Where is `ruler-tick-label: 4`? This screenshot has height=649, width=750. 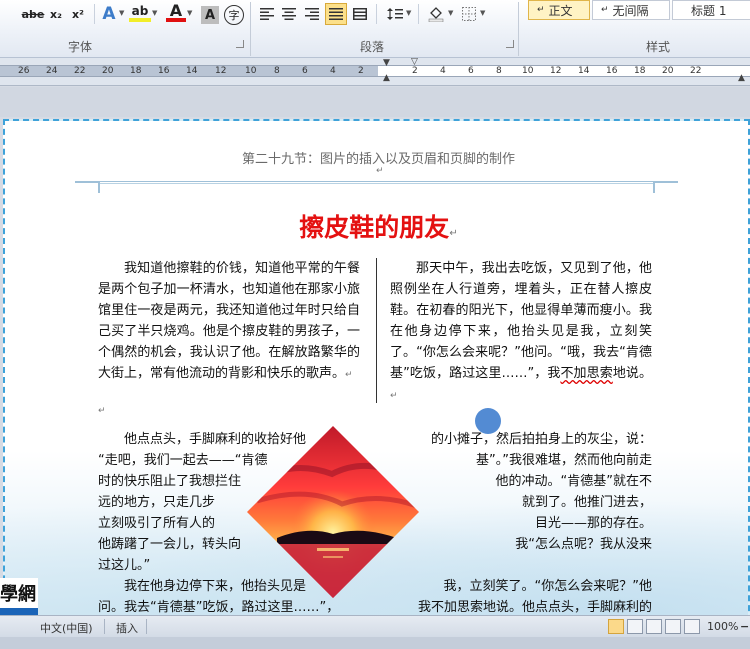 ruler-tick-label: 4 is located at coordinates (443, 71).